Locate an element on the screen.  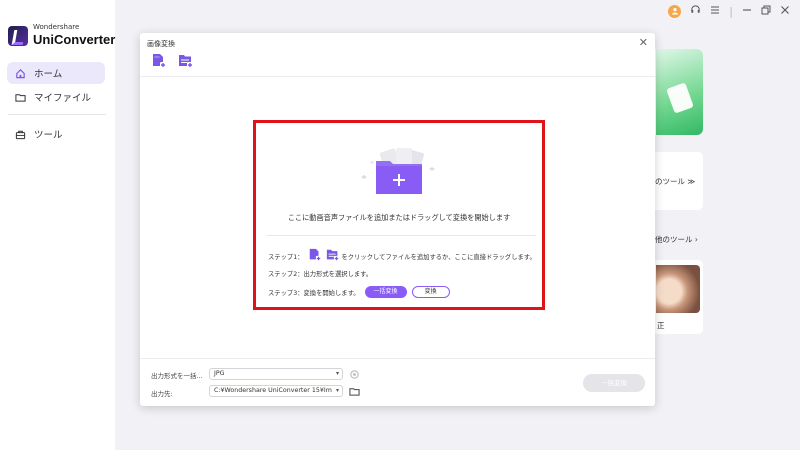
convert-pill-button: 変換 is located at coordinates (430, 292).